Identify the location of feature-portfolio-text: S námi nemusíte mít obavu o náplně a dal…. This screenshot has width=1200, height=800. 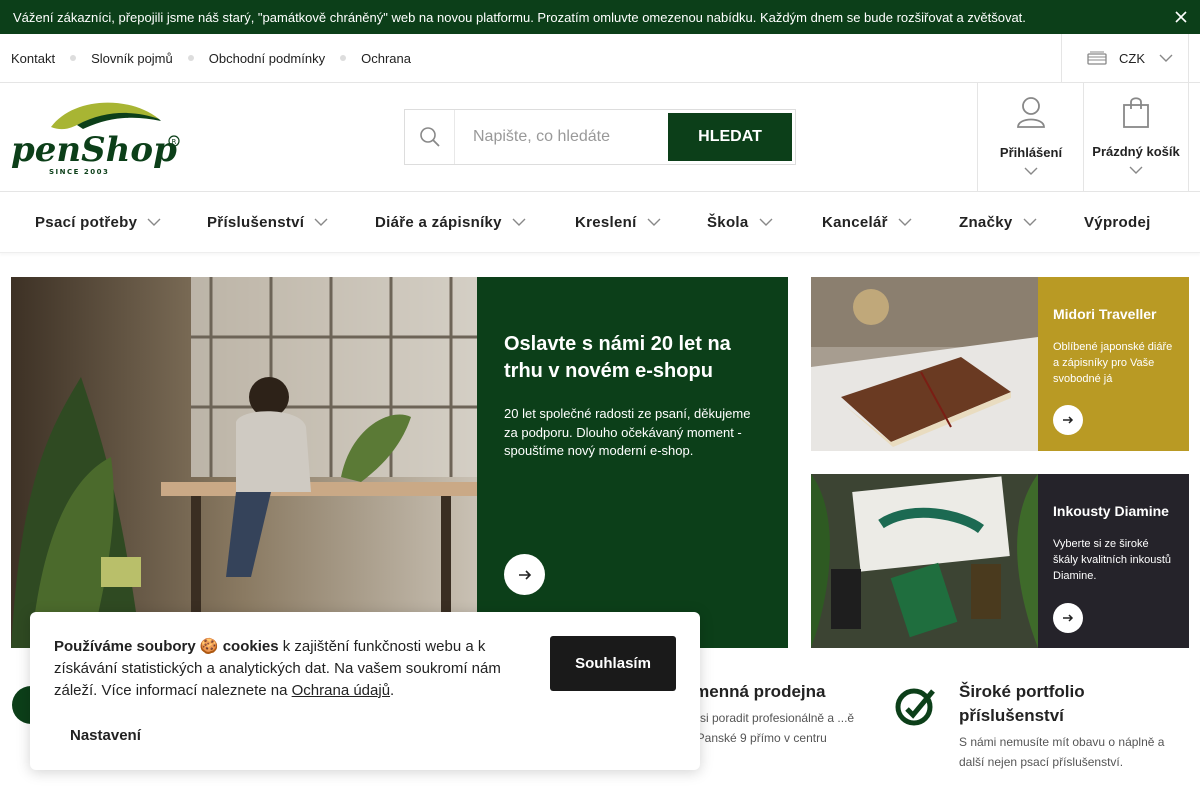
(1062, 752).